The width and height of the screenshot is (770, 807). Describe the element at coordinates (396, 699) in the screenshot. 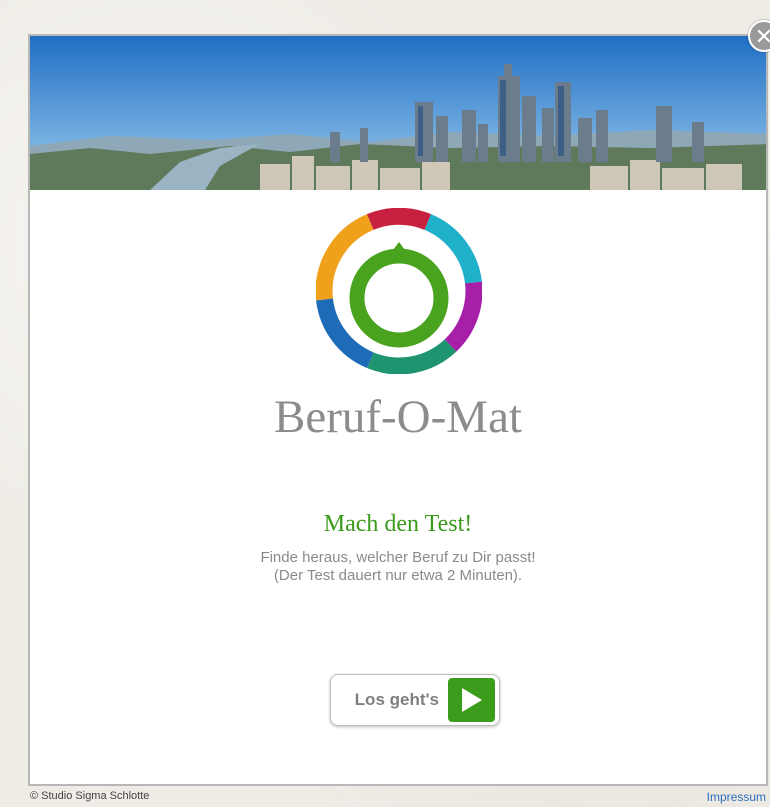

I see `start-button-label: Los geht's` at that location.